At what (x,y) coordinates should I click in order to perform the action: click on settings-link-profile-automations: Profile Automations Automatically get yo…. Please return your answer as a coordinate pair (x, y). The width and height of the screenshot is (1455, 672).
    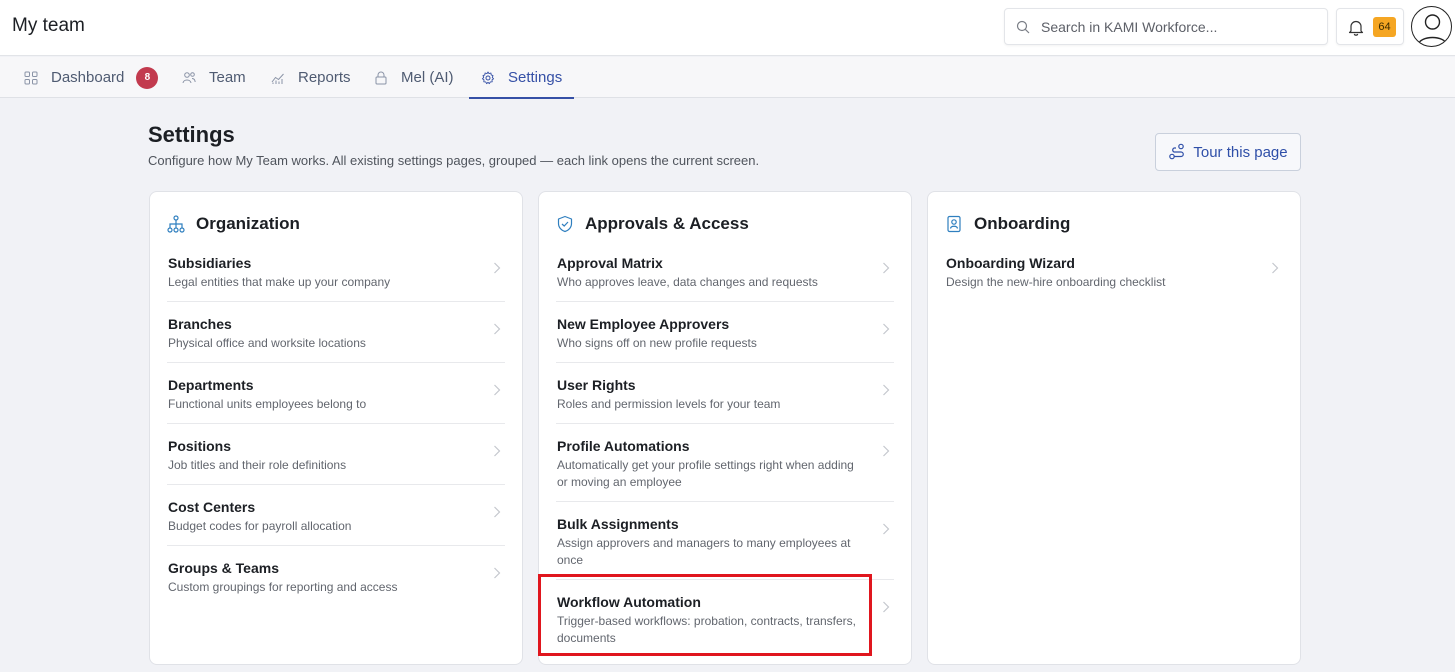
    Looking at the image, I should click on (725, 463).